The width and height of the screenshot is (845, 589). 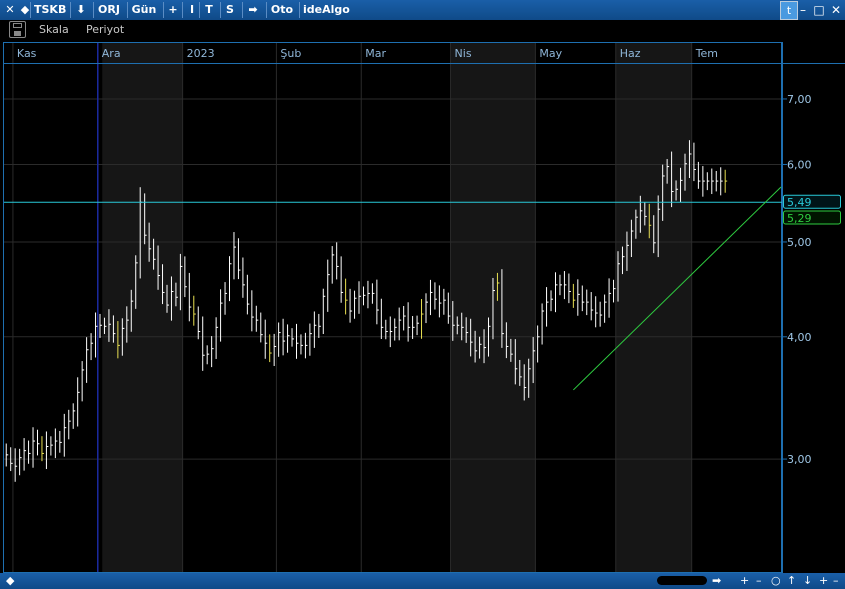 I want to click on month-label: Nis, so click(x=463, y=53).